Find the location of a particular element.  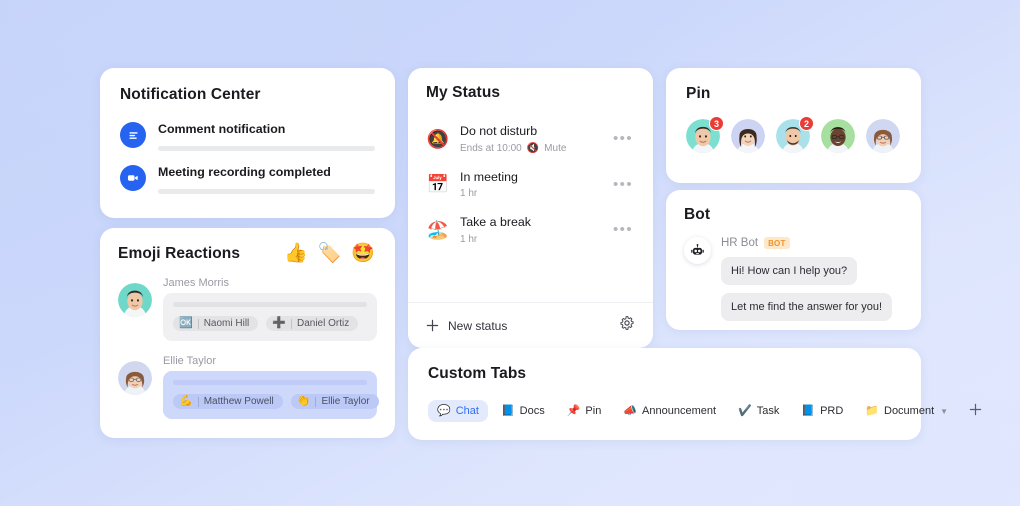

tab-document: 📁 Document ▼ is located at coordinates (906, 411).